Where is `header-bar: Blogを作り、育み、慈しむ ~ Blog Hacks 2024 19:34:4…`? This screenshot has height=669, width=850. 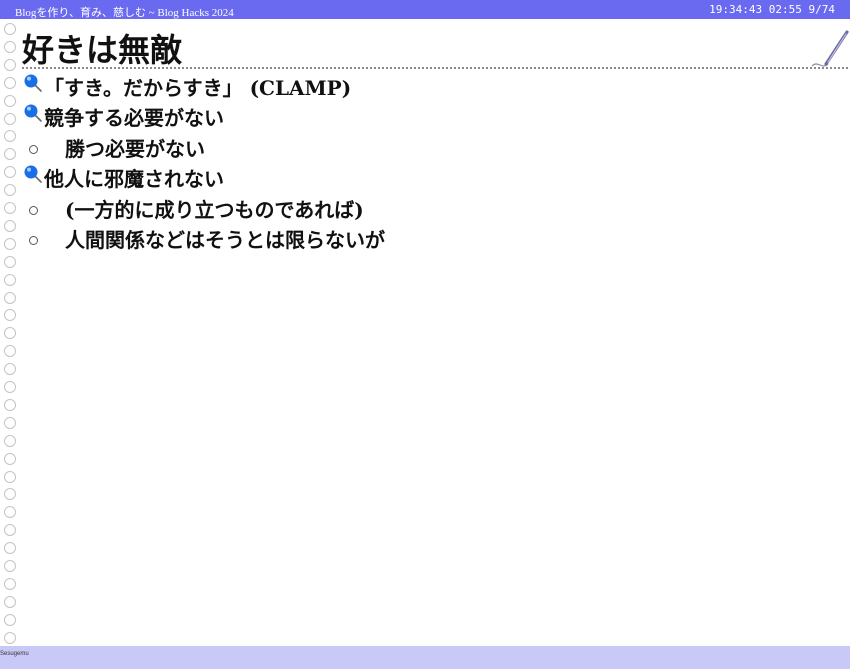 header-bar: Blogを作り、育み、慈しむ ~ Blog Hacks 2024 19:34:4… is located at coordinates (425, 9).